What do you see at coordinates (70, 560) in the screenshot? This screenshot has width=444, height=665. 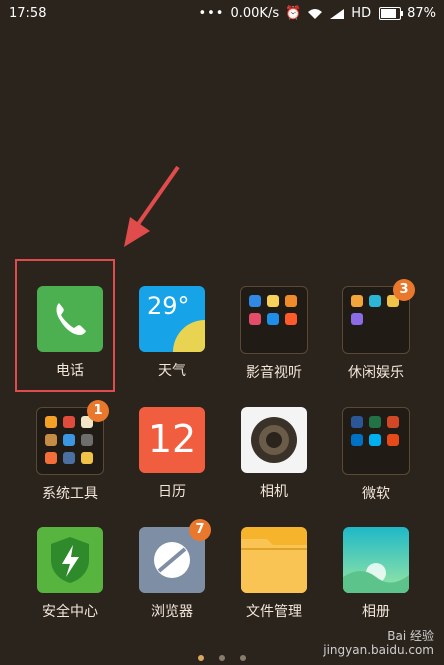 I see `shield-icon` at bounding box center [70, 560].